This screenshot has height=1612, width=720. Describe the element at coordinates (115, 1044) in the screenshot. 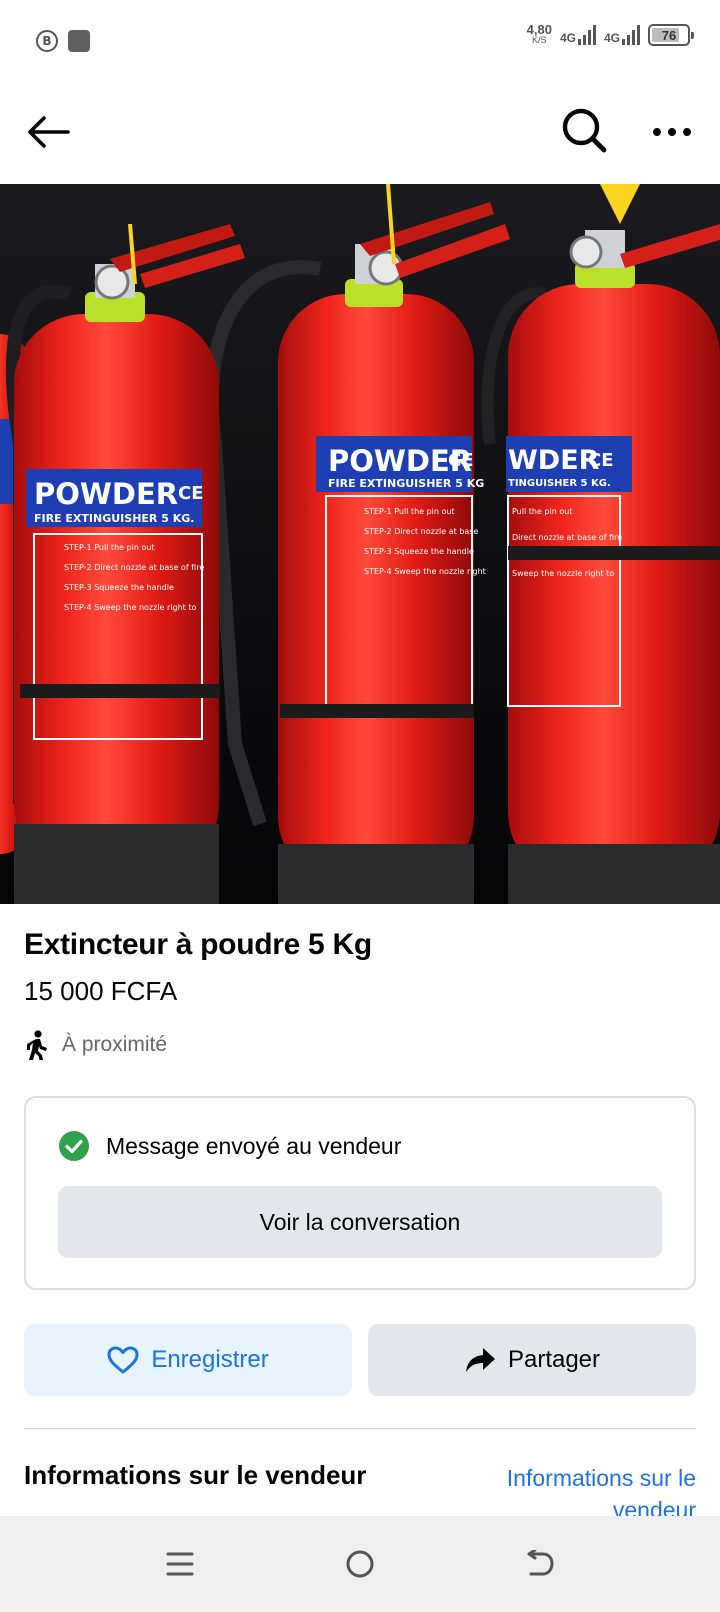

I see `location-label: À proximité` at that location.